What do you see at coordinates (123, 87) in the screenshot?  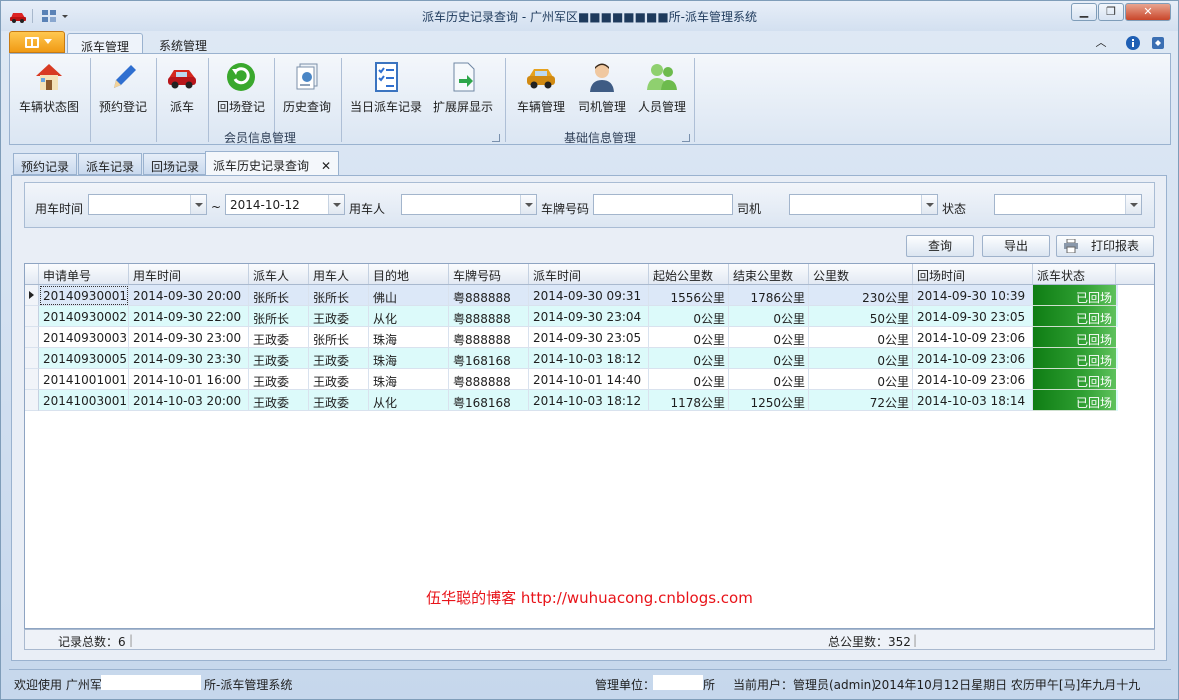 I see `reservation-button: 预约登记` at bounding box center [123, 87].